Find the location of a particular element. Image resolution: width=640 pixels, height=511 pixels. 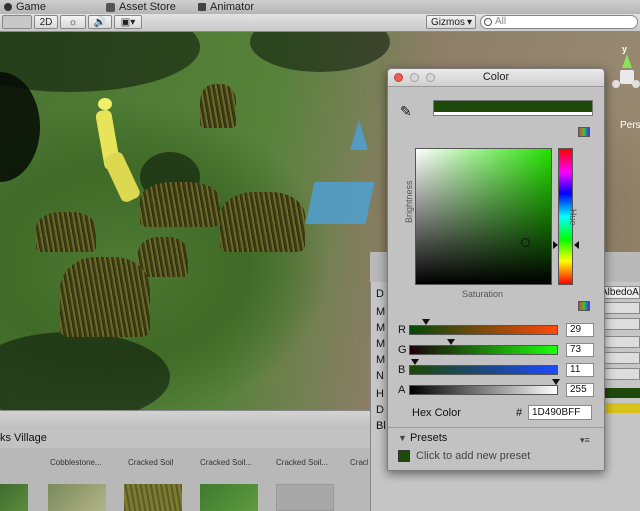

hex-color-input: 1D490BFF is located at coordinates (560, 412).